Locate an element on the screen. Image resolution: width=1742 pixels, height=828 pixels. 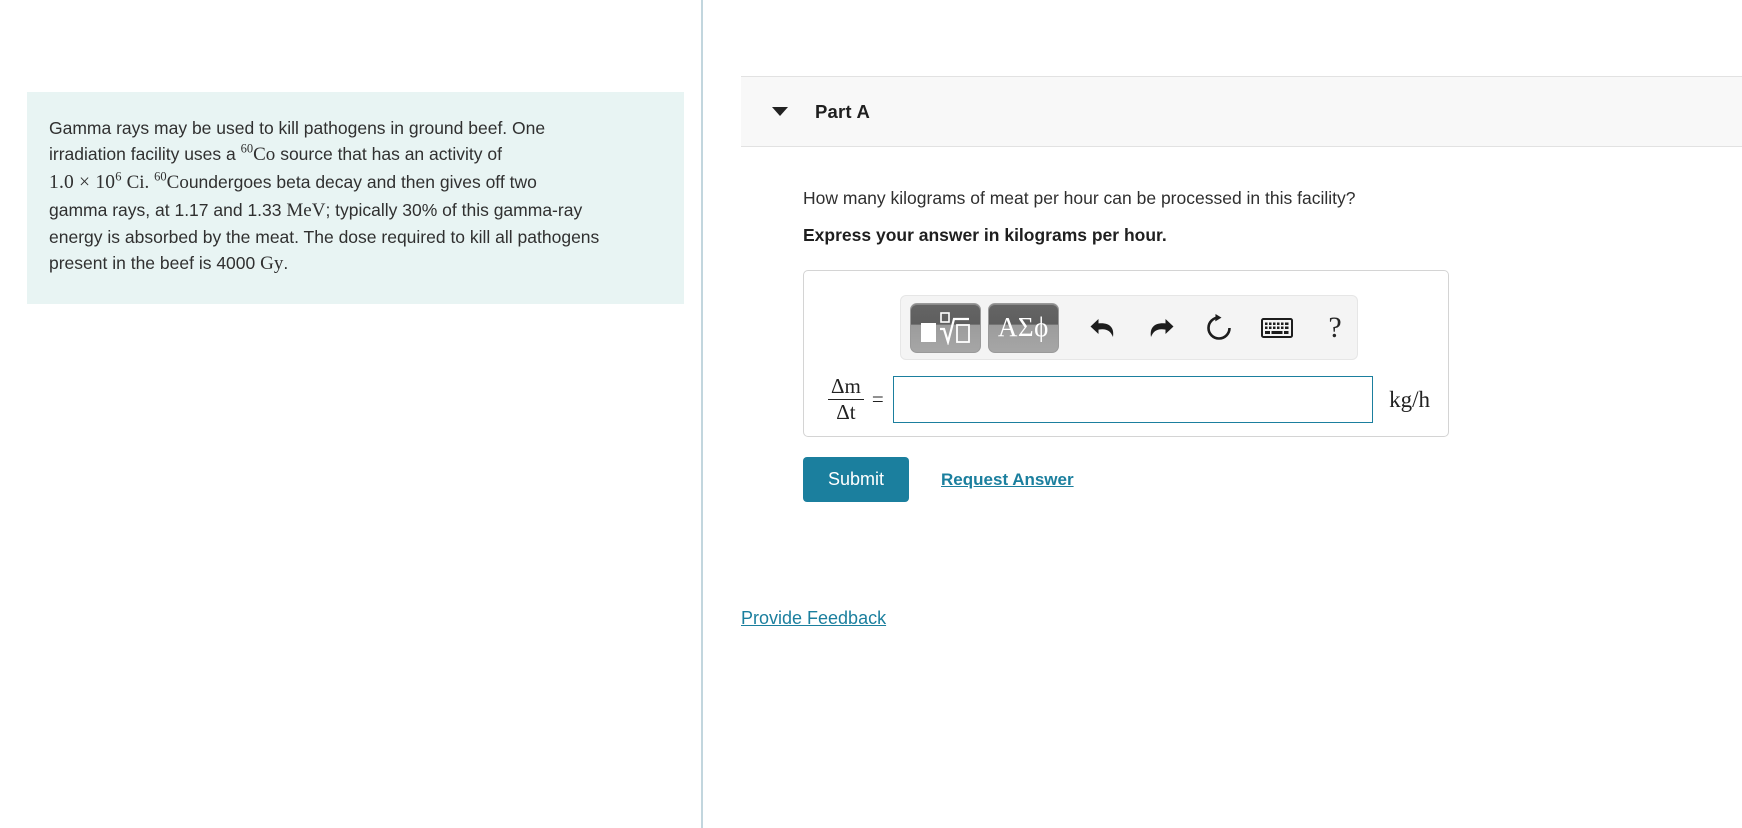
template-math-button is located at coordinates (945, 327).